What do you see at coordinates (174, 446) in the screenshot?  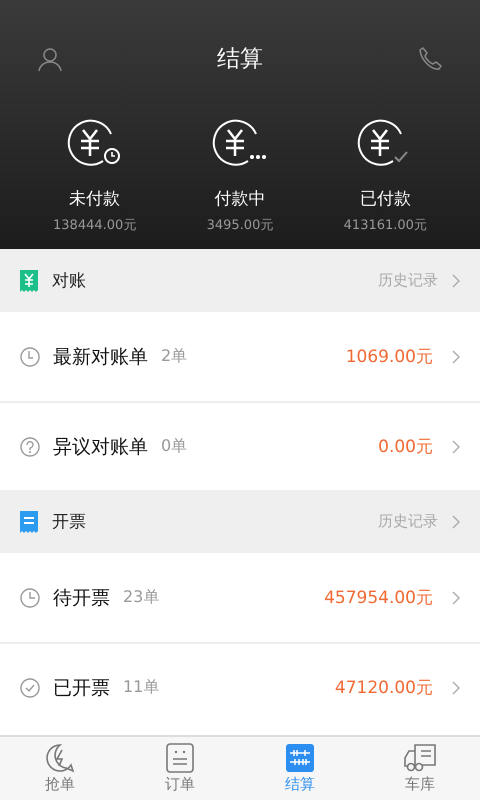 I see `order-count: 0单` at bounding box center [174, 446].